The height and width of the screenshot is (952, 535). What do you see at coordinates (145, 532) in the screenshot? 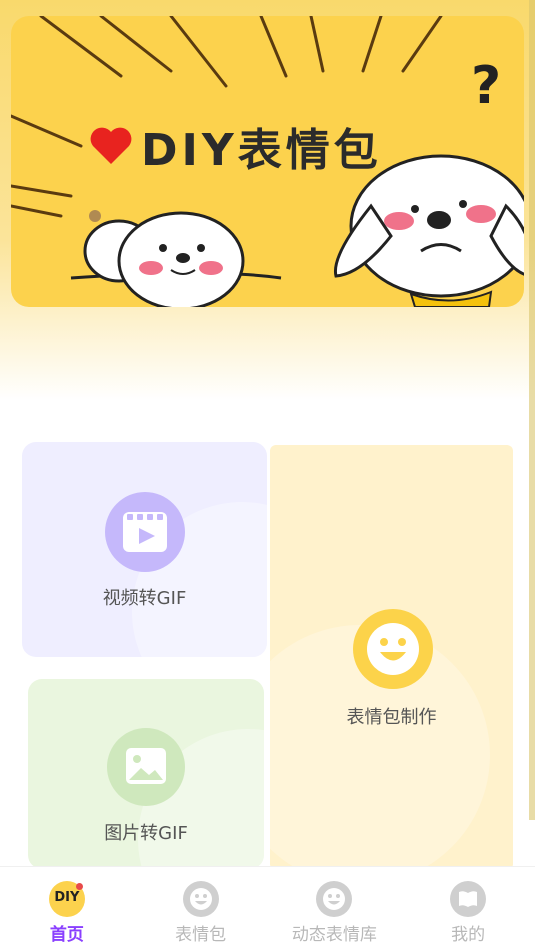
I see `video-icon` at bounding box center [145, 532].